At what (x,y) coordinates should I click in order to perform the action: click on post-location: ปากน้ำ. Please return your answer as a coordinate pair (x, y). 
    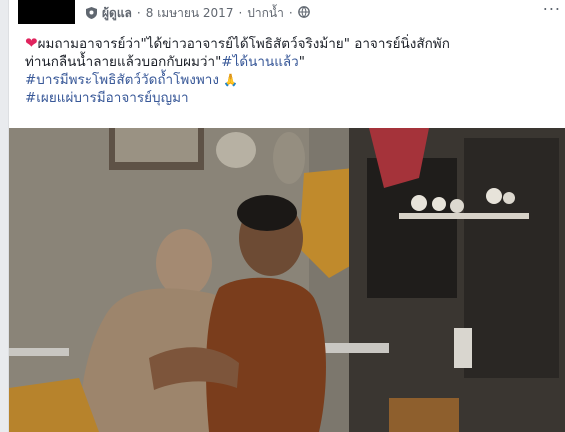
    Looking at the image, I should click on (265, 13).